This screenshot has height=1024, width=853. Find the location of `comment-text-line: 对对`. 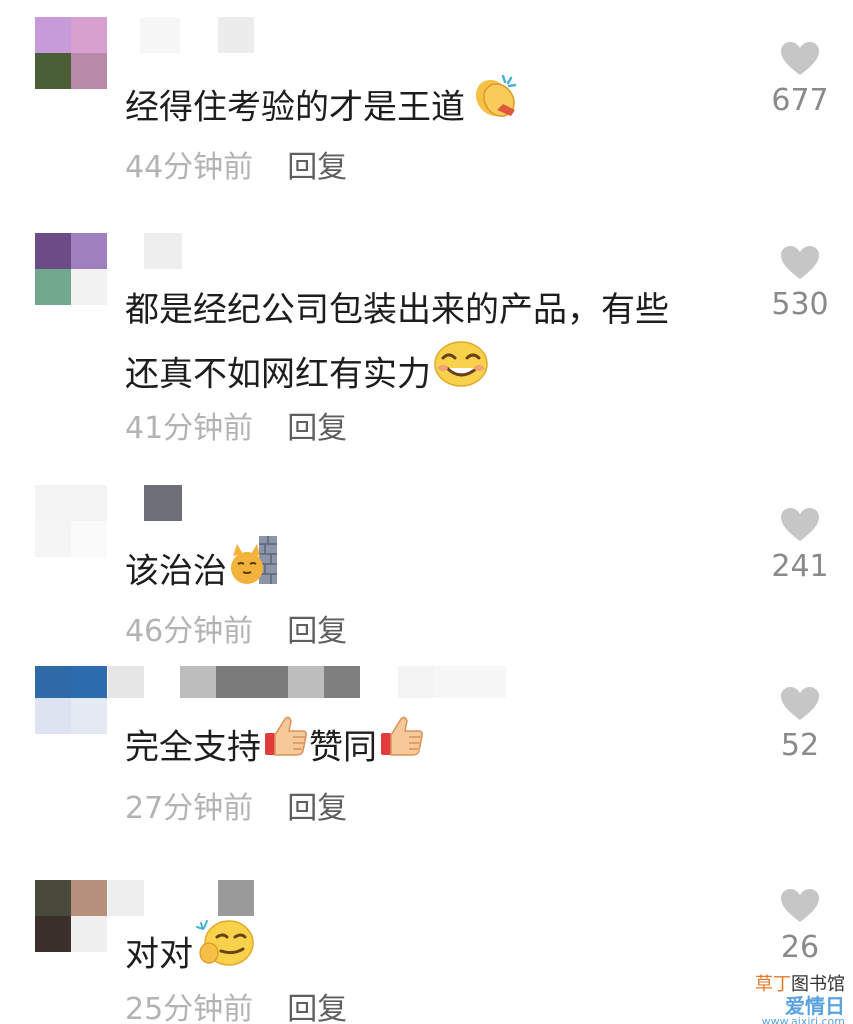

comment-text-line: 对对 is located at coordinates (159, 954).